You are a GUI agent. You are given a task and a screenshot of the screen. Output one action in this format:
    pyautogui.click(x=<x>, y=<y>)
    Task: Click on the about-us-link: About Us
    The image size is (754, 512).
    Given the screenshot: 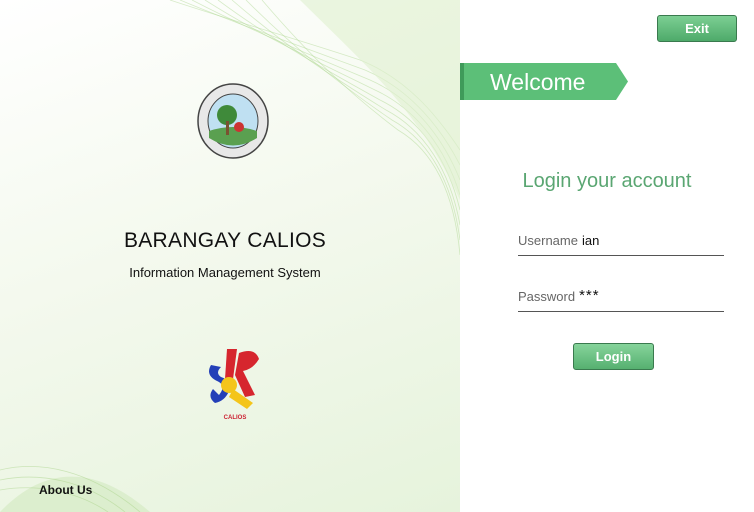 What is the action you would take?
    pyautogui.click(x=65, y=490)
    